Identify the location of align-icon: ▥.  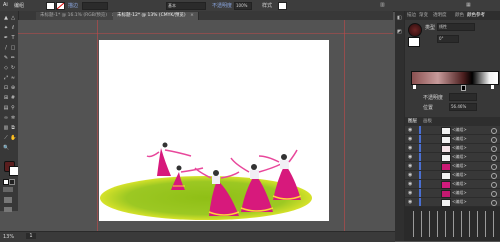
(382, 5).